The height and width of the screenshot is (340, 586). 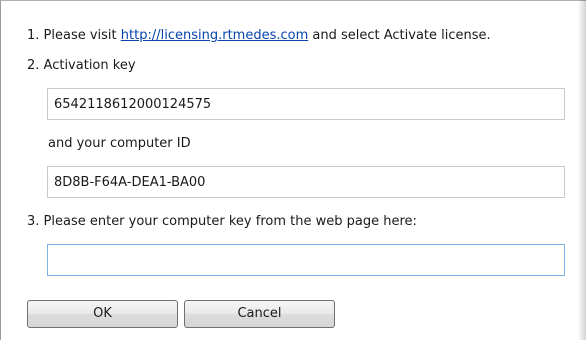 What do you see at coordinates (102, 314) in the screenshot?
I see `ok-button: OK` at bounding box center [102, 314].